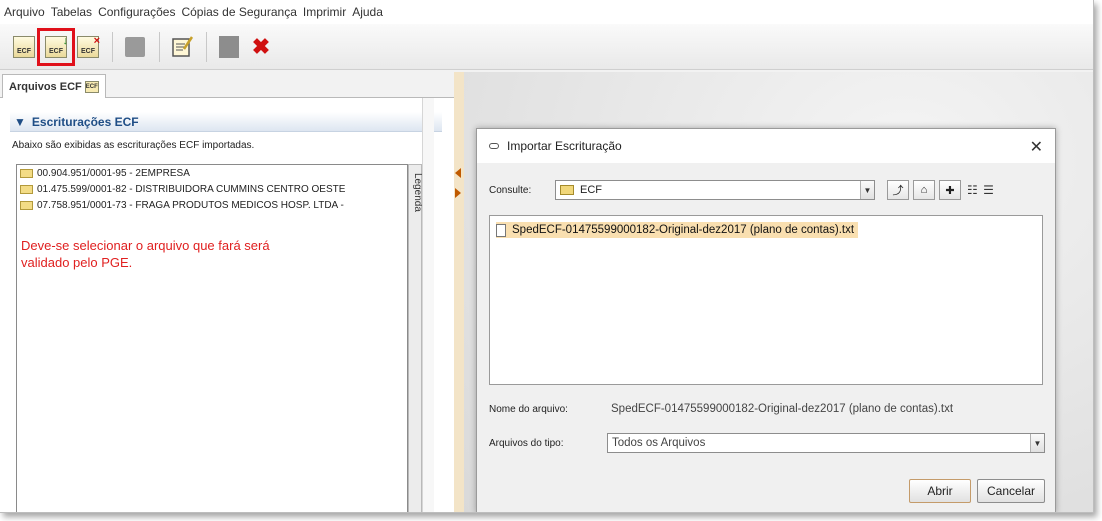  What do you see at coordinates (591, 190) in the screenshot?
I see `lookin-value: ECF` at bounding box center [591, 190].